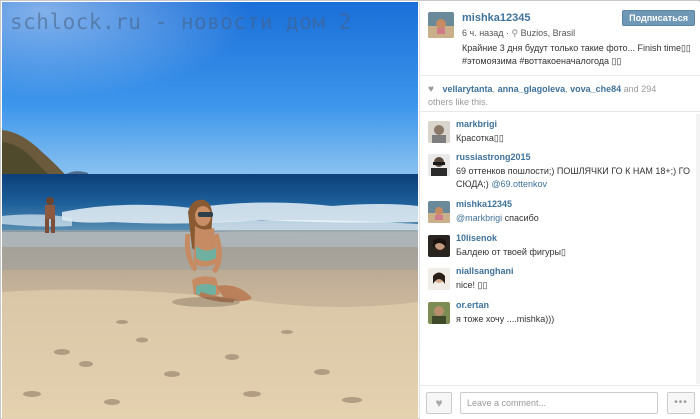 This screenshot has height=419, width=700. What do you see at coordinates (511, 252) in the screenshot?
I see `comment-text: Балдею от твоей фигуры▯` at bounding box center [511, 252].